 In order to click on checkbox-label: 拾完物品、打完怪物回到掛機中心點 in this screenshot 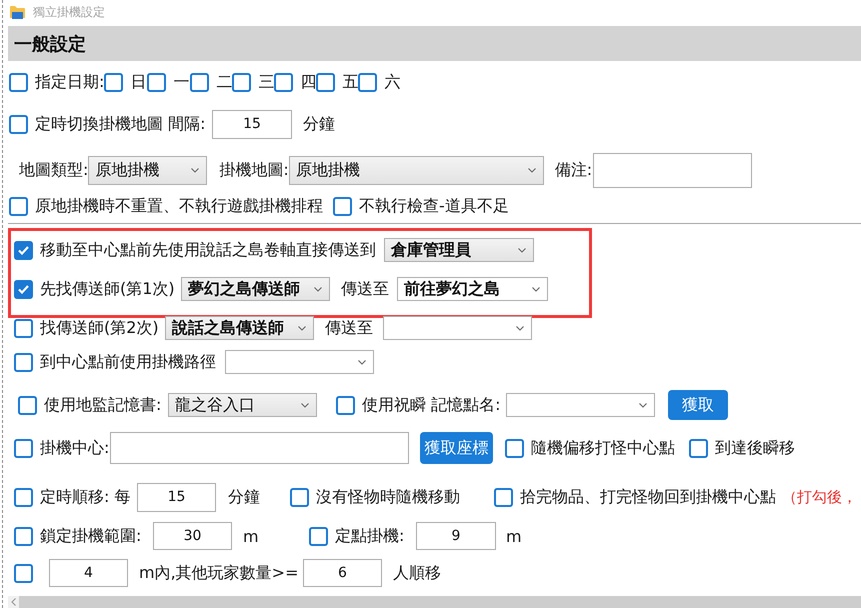, I will do `click(648, 497)`.